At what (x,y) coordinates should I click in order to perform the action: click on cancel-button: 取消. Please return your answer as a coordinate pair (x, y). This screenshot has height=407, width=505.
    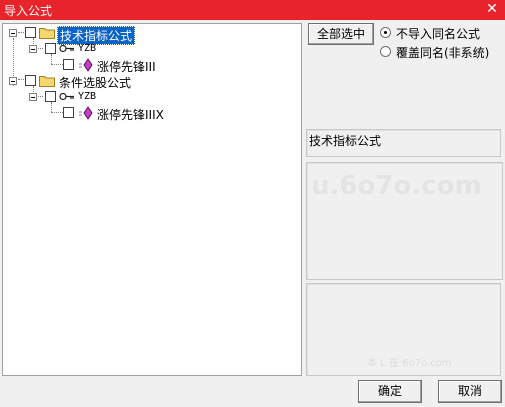
    Looking at the image, I should click on (470, 391).